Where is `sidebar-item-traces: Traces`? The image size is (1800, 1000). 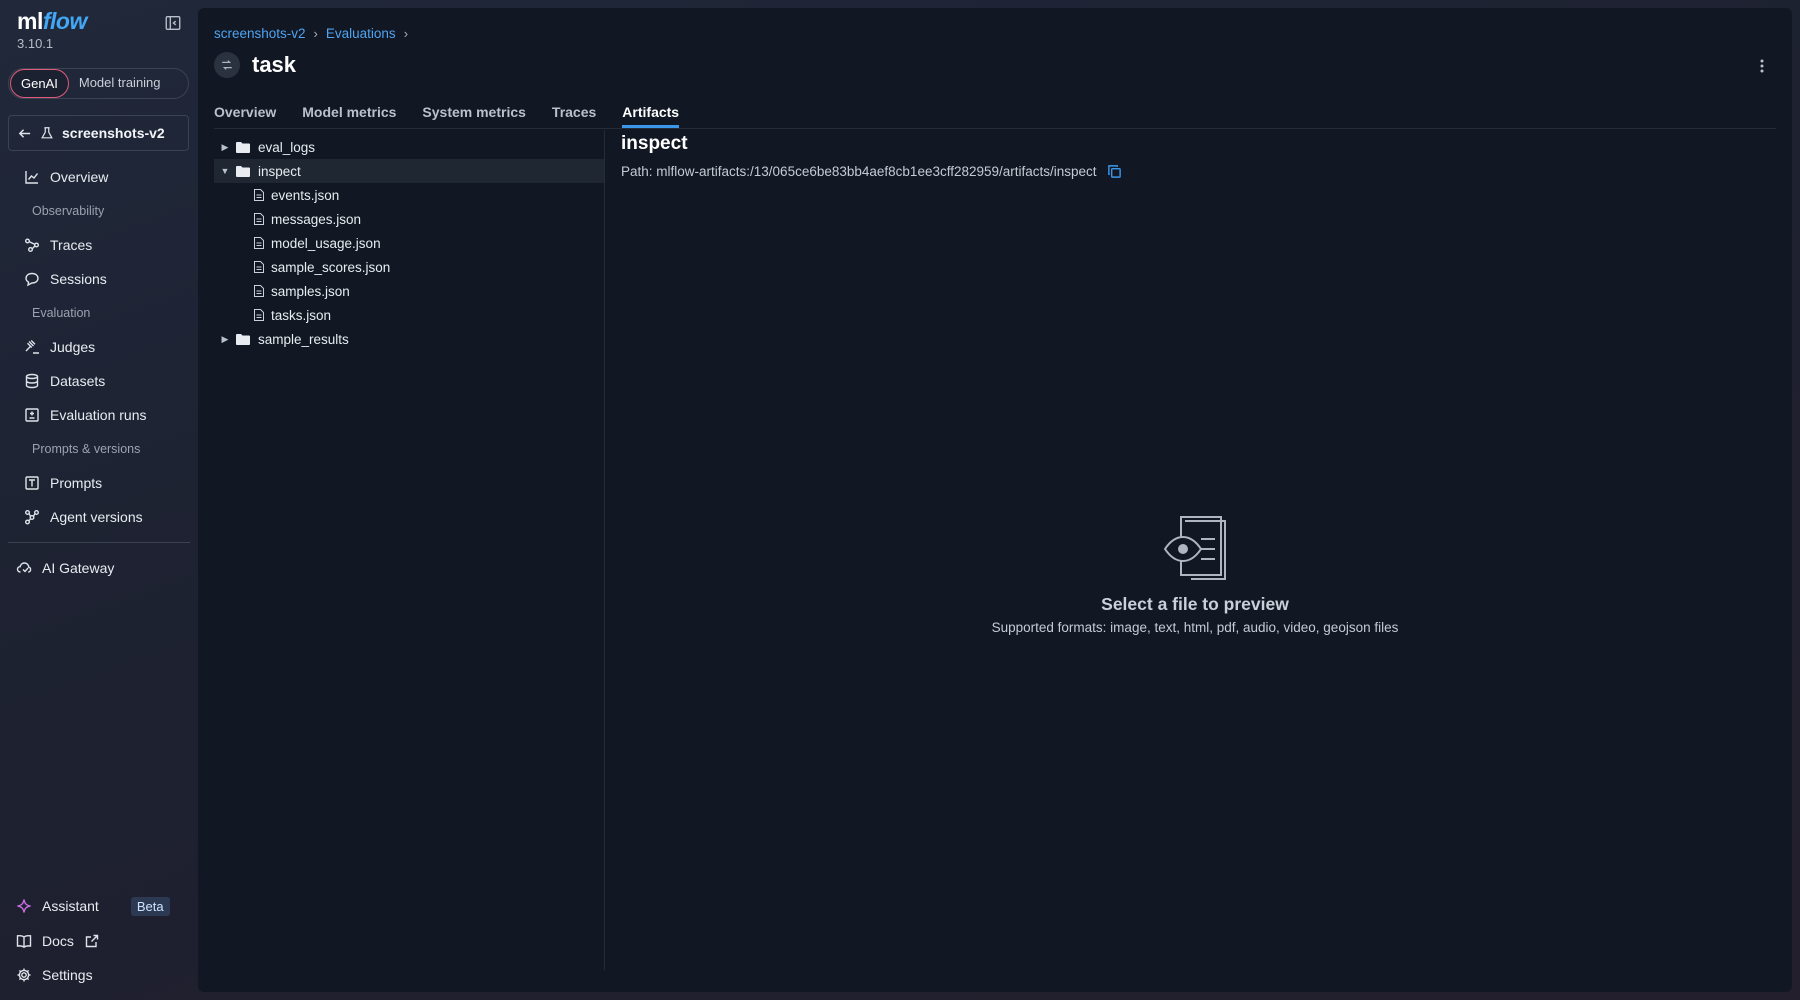
sidebar-item-traces: Traces is located at coordinates (58, 245).